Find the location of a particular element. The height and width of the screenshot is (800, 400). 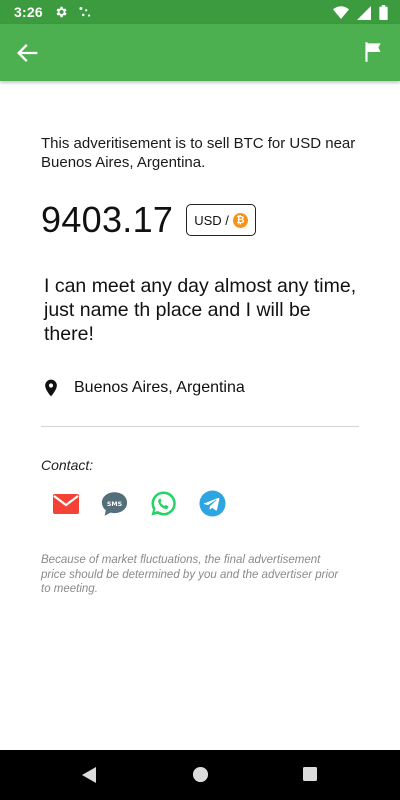

sms-button: SMS is located at coordinates (114, 503).